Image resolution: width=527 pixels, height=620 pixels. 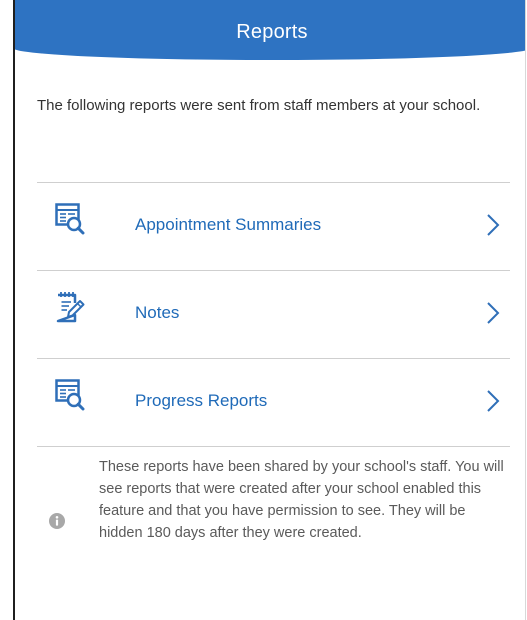 What do you see at coordinates (157, 312) in the screenshot?
I see `report-label: Notes` at bounding box center [157, 312].